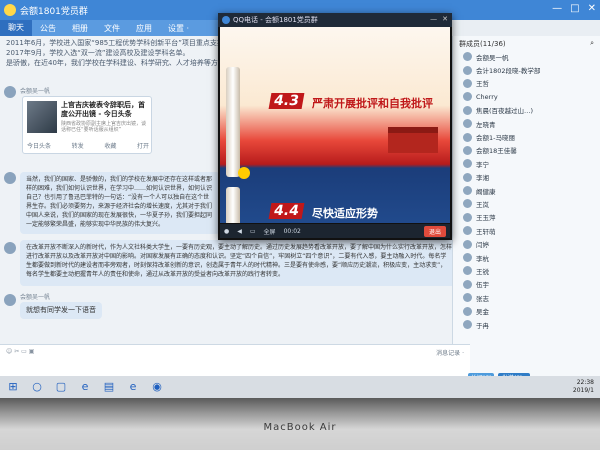  I want to click on news-open-link: 打开, so click(143, 145).